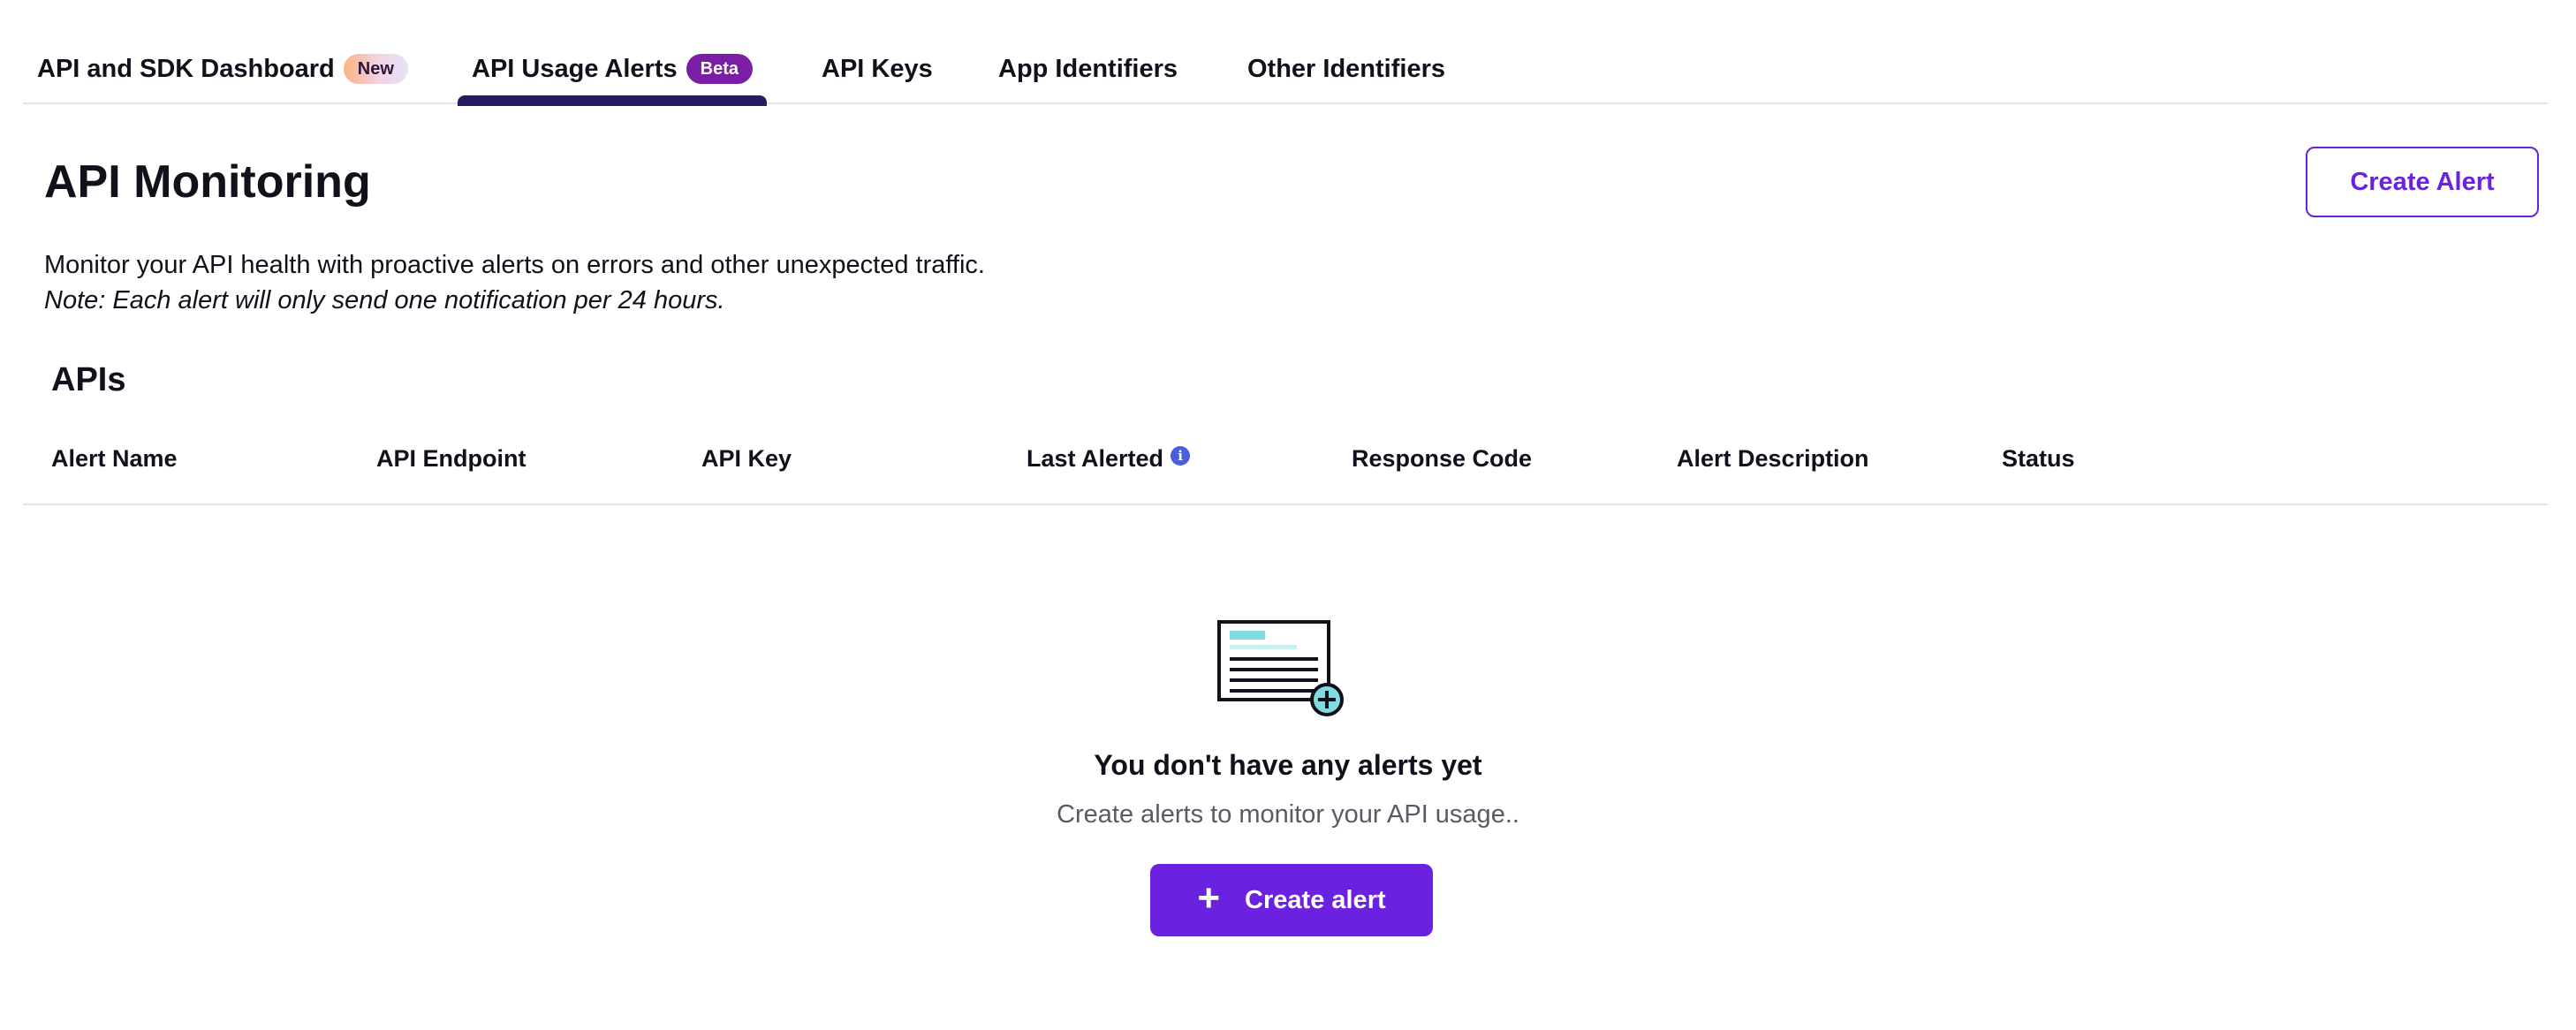 Image resolution: width=2576 pixels, height=1030 pixels. I want to click on column-header-last-alerted: Last Alerted i, so click(1109, 459).